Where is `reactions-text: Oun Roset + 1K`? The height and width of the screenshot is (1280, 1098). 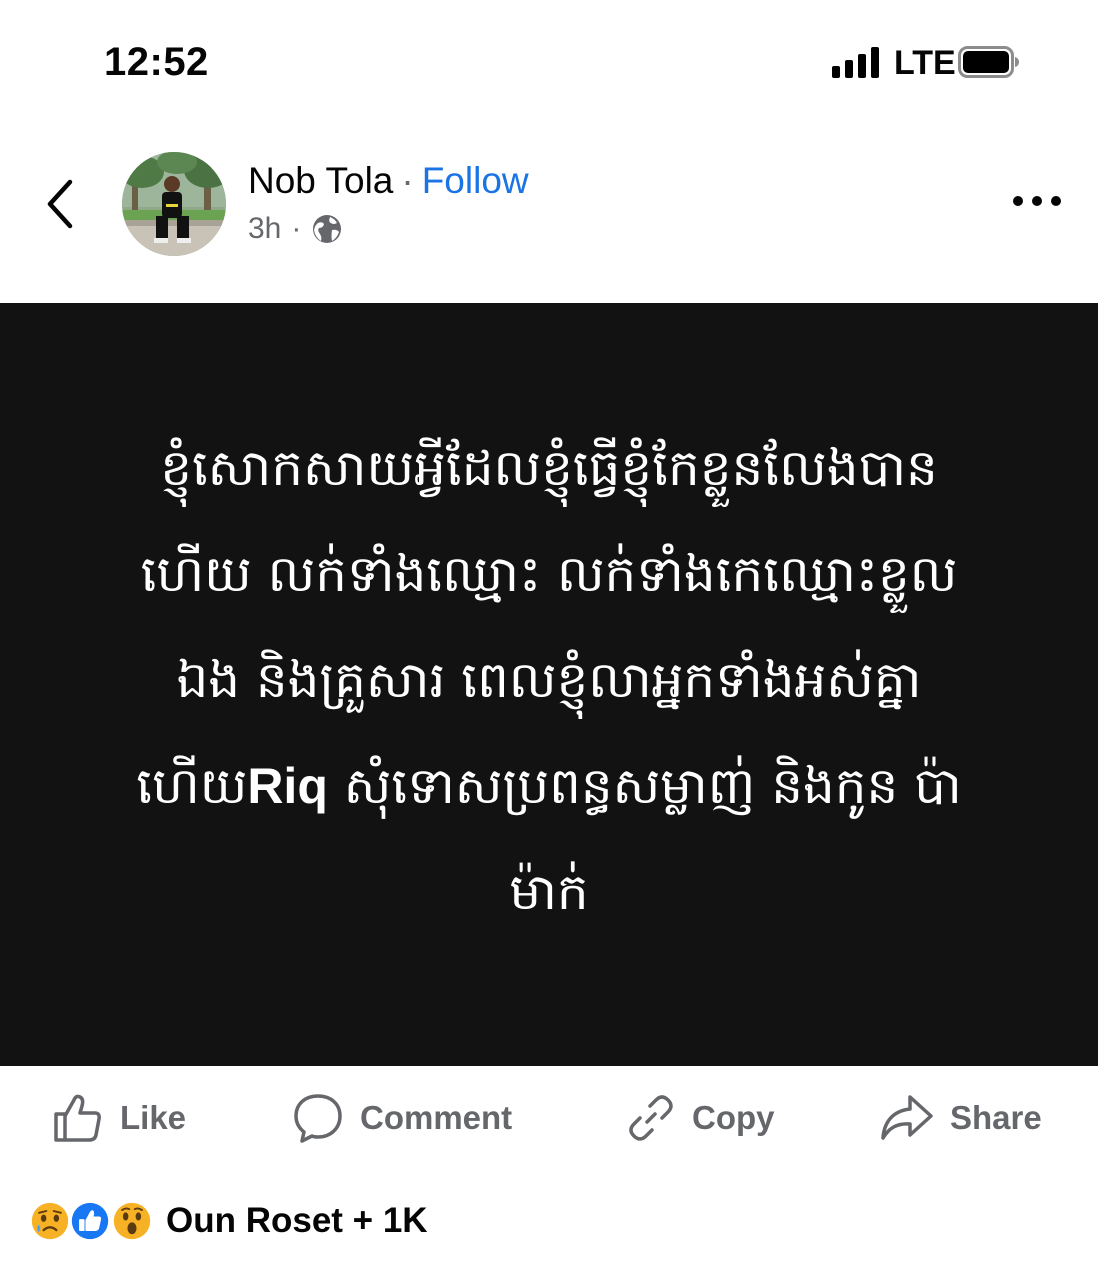
reactions-text: Oun Roset + 1K is located at coordinates (297, 1220).